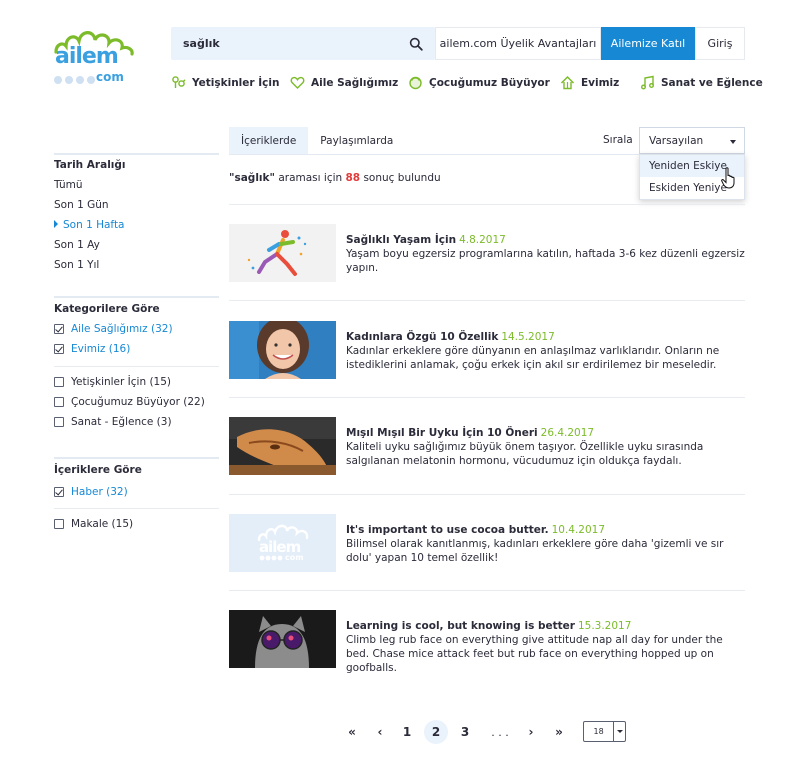 This screenshot has width=800, height=765. What do you see at coordinates (528, 337) in the screenshot?
I see `result-date: 14.5.2017` at bounding box center [528, 337].